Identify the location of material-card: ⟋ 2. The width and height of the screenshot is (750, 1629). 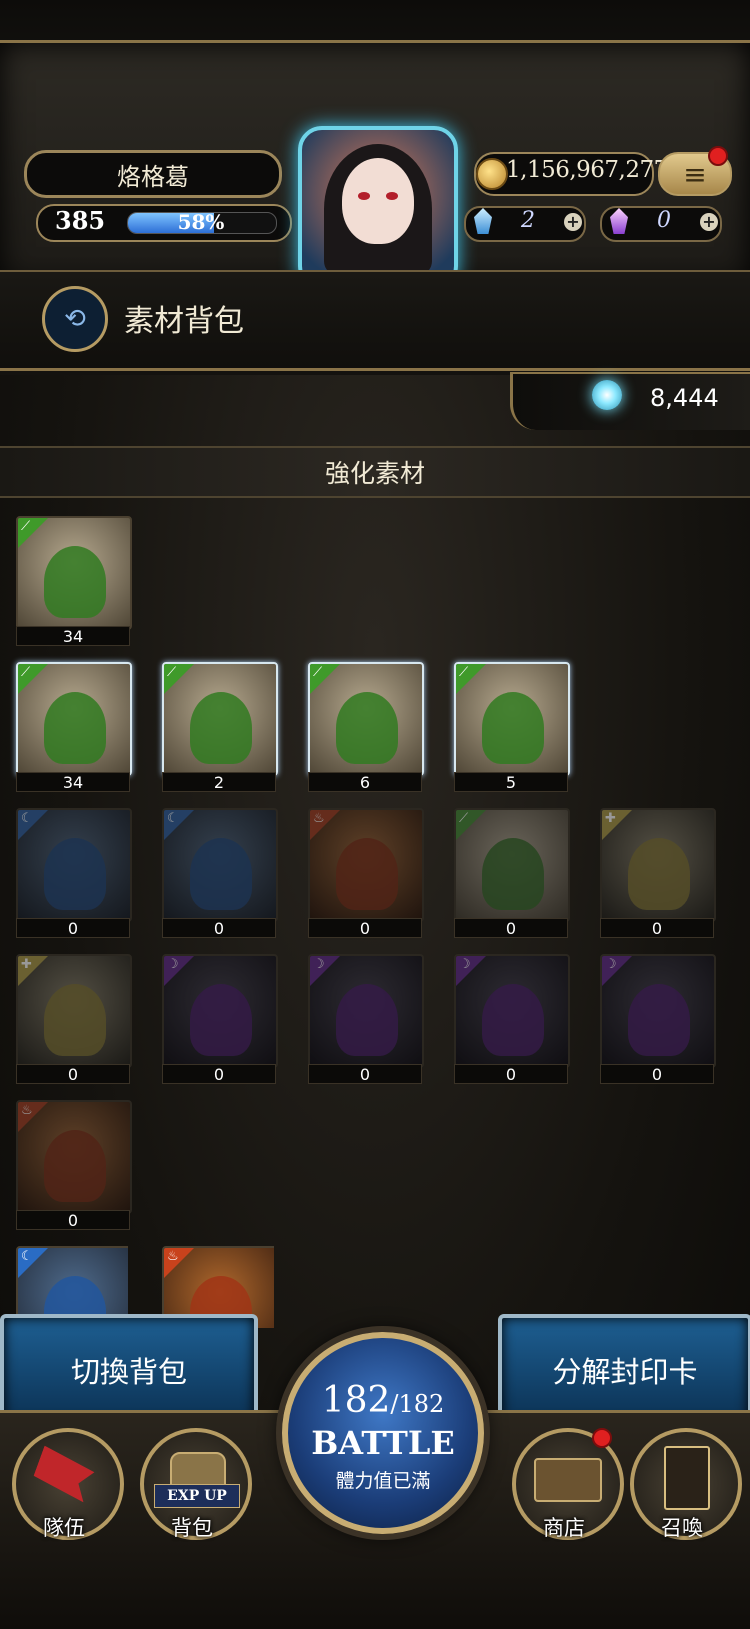
(220, 727).